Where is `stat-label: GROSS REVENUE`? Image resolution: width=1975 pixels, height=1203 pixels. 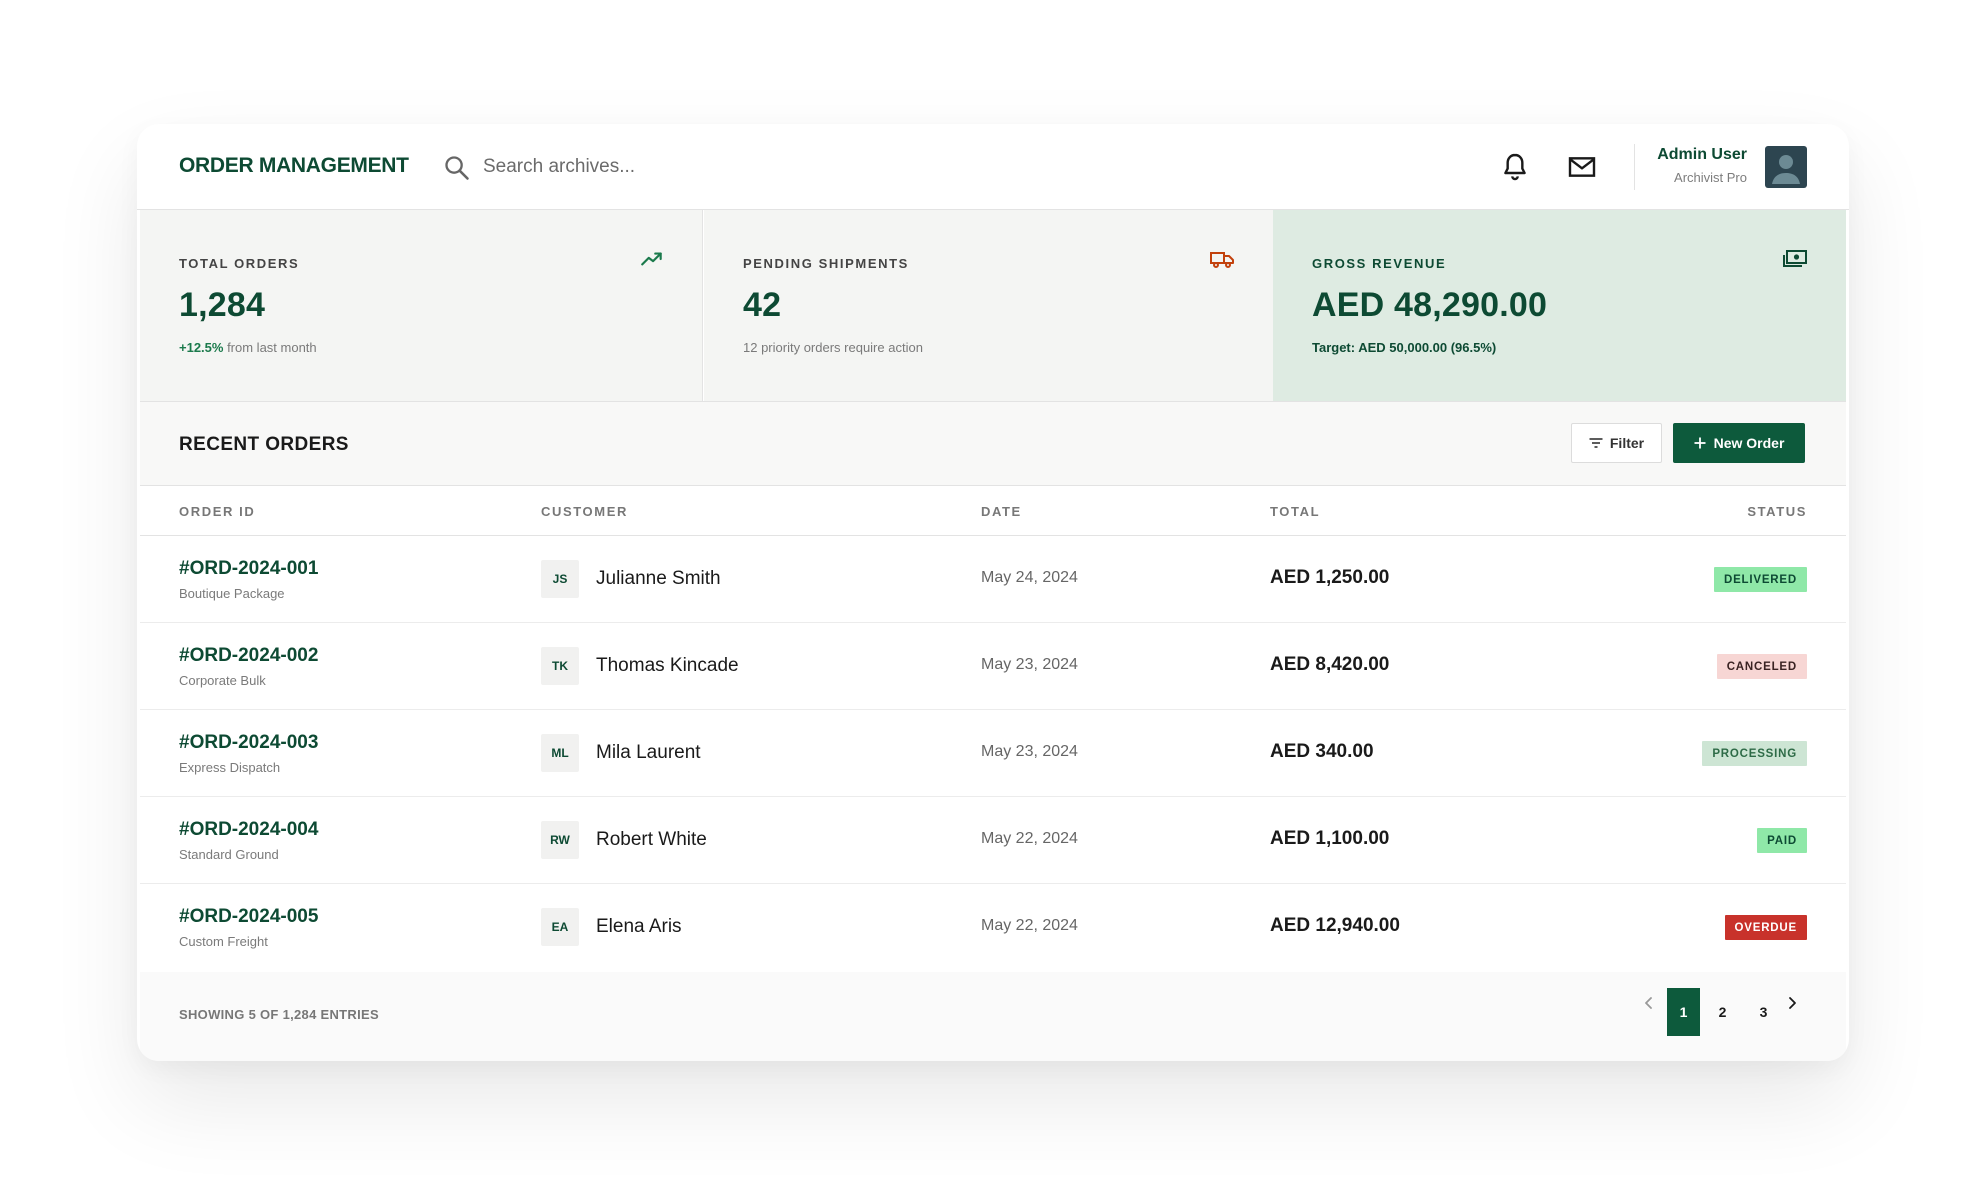 stat-label: GROSS REVENUE is located at coordinates (1379, 263).